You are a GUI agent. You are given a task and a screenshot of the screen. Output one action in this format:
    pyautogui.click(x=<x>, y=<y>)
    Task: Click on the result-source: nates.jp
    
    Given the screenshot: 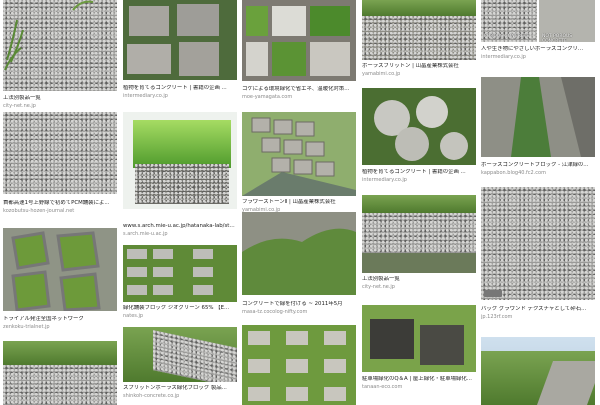 What is the action you would take?
    pyautogui.click(x=133, y=316)
    